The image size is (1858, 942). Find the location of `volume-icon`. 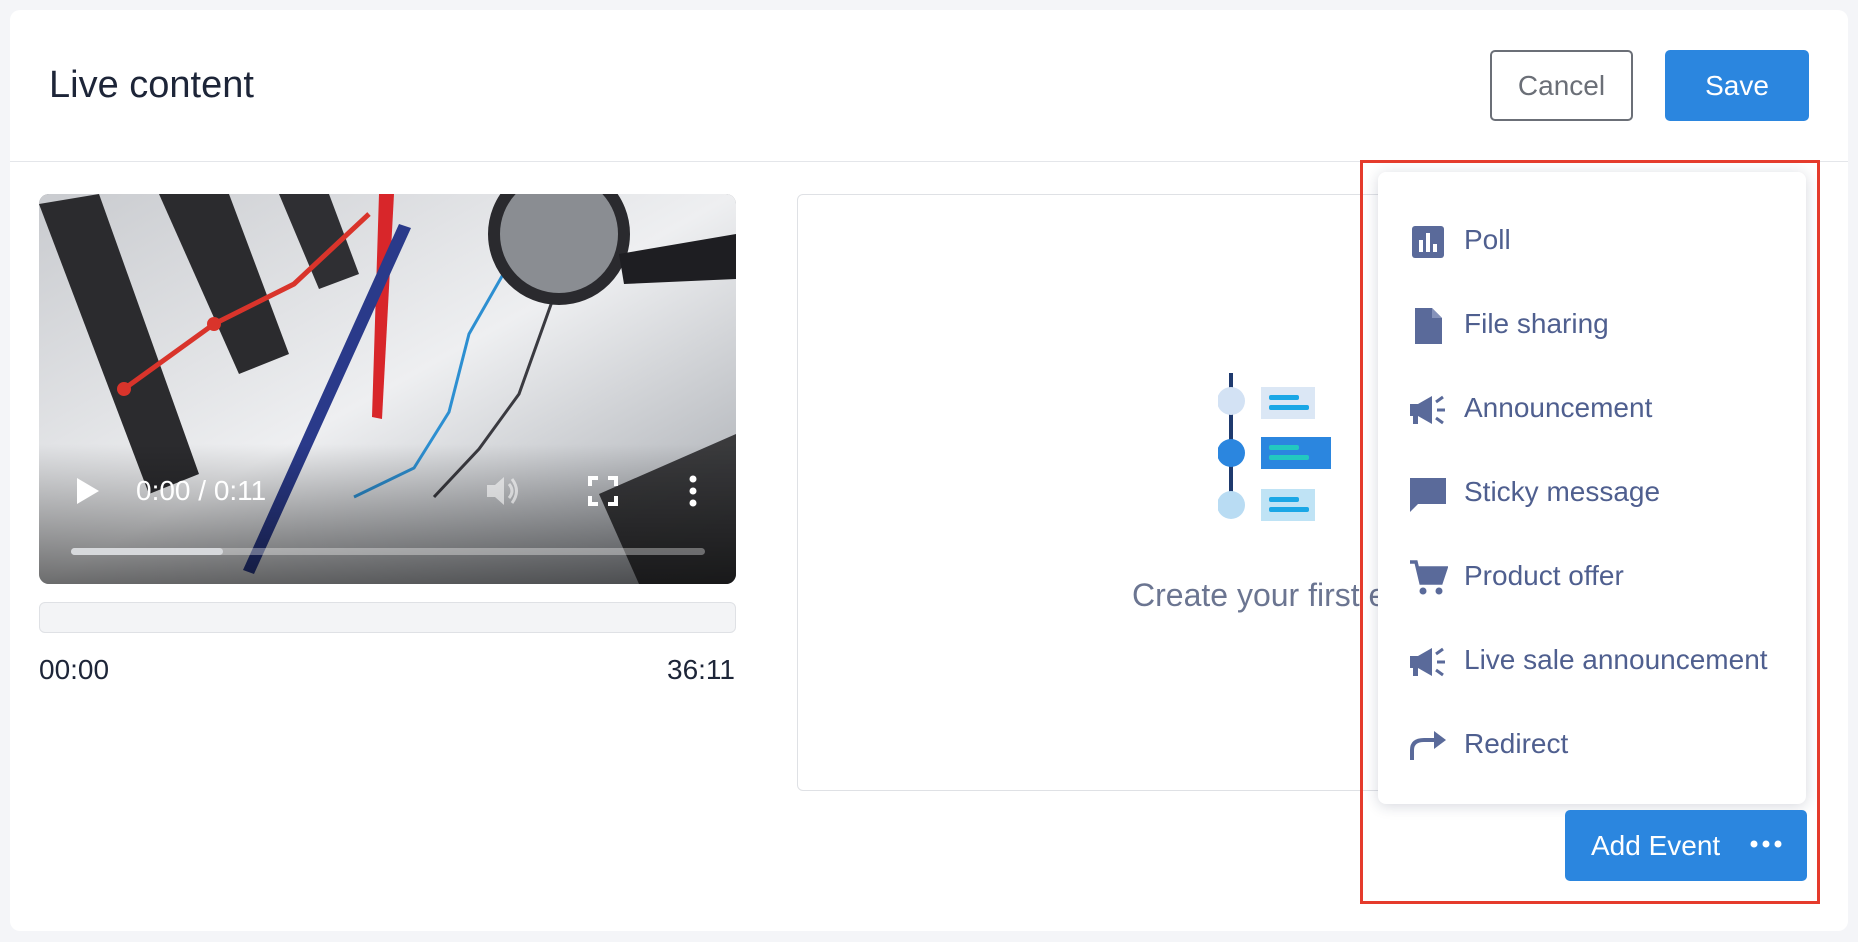

volume-icon is located at coordinates (503, 491).